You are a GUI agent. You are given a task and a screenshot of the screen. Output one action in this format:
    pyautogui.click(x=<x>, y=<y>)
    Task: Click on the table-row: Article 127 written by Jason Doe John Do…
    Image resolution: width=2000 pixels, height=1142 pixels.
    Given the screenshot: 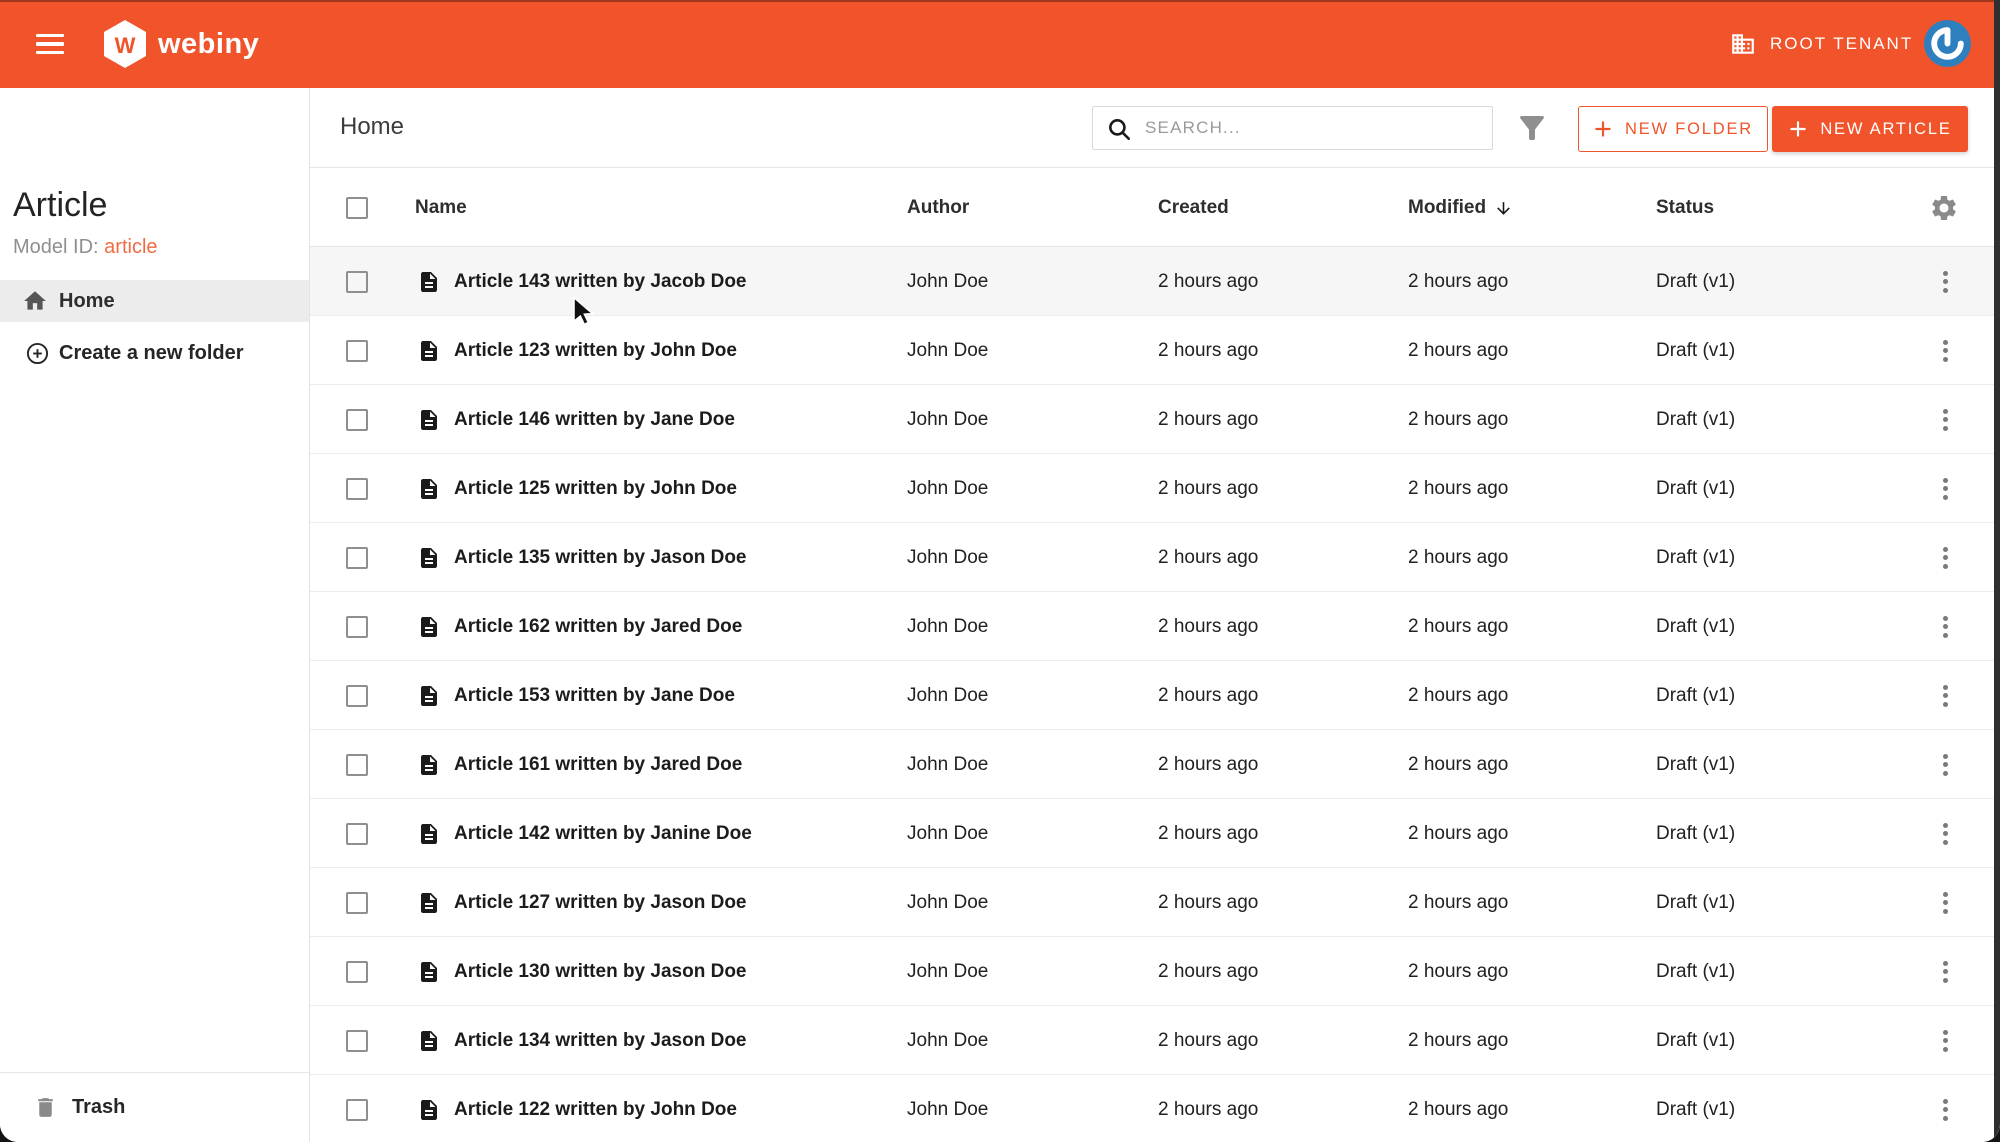 What is the action you would take?
    pyautogui.click(x=1155, y=902)
    